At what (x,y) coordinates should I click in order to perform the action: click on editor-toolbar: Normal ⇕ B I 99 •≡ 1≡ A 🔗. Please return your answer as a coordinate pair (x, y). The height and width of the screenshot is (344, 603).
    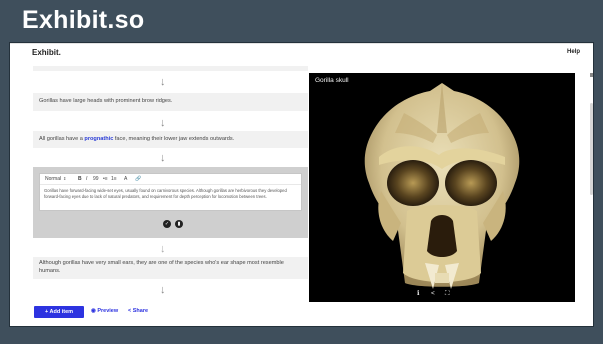
    Looking at the image, I should click on (170, 179).